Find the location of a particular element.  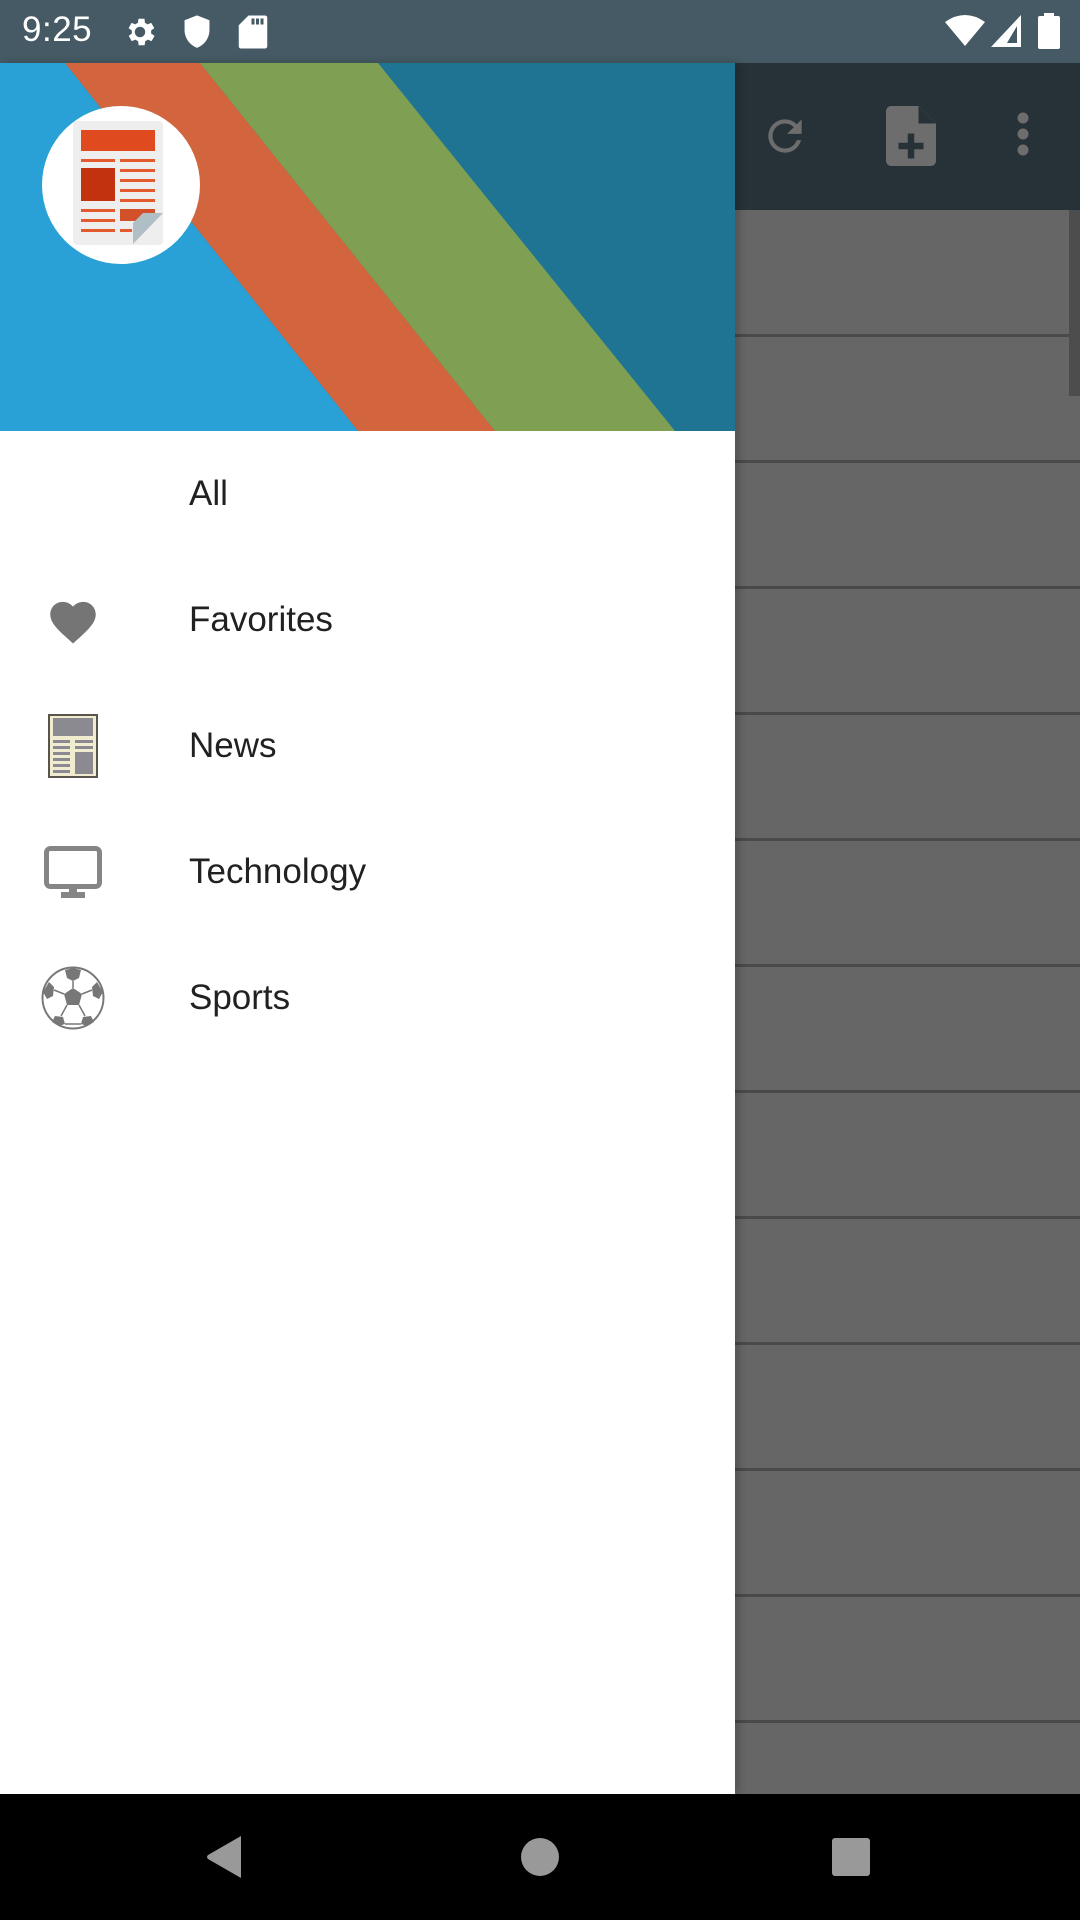

drawer-item-label: Sports is located at coordinates (240, 997).